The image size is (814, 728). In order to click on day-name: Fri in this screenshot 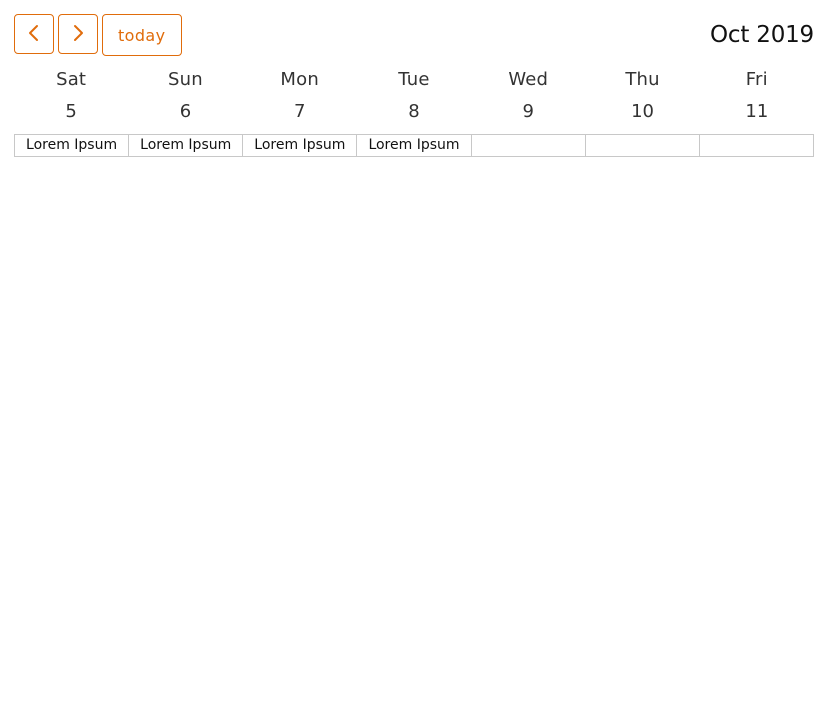, I will do `click(756, 79)`.